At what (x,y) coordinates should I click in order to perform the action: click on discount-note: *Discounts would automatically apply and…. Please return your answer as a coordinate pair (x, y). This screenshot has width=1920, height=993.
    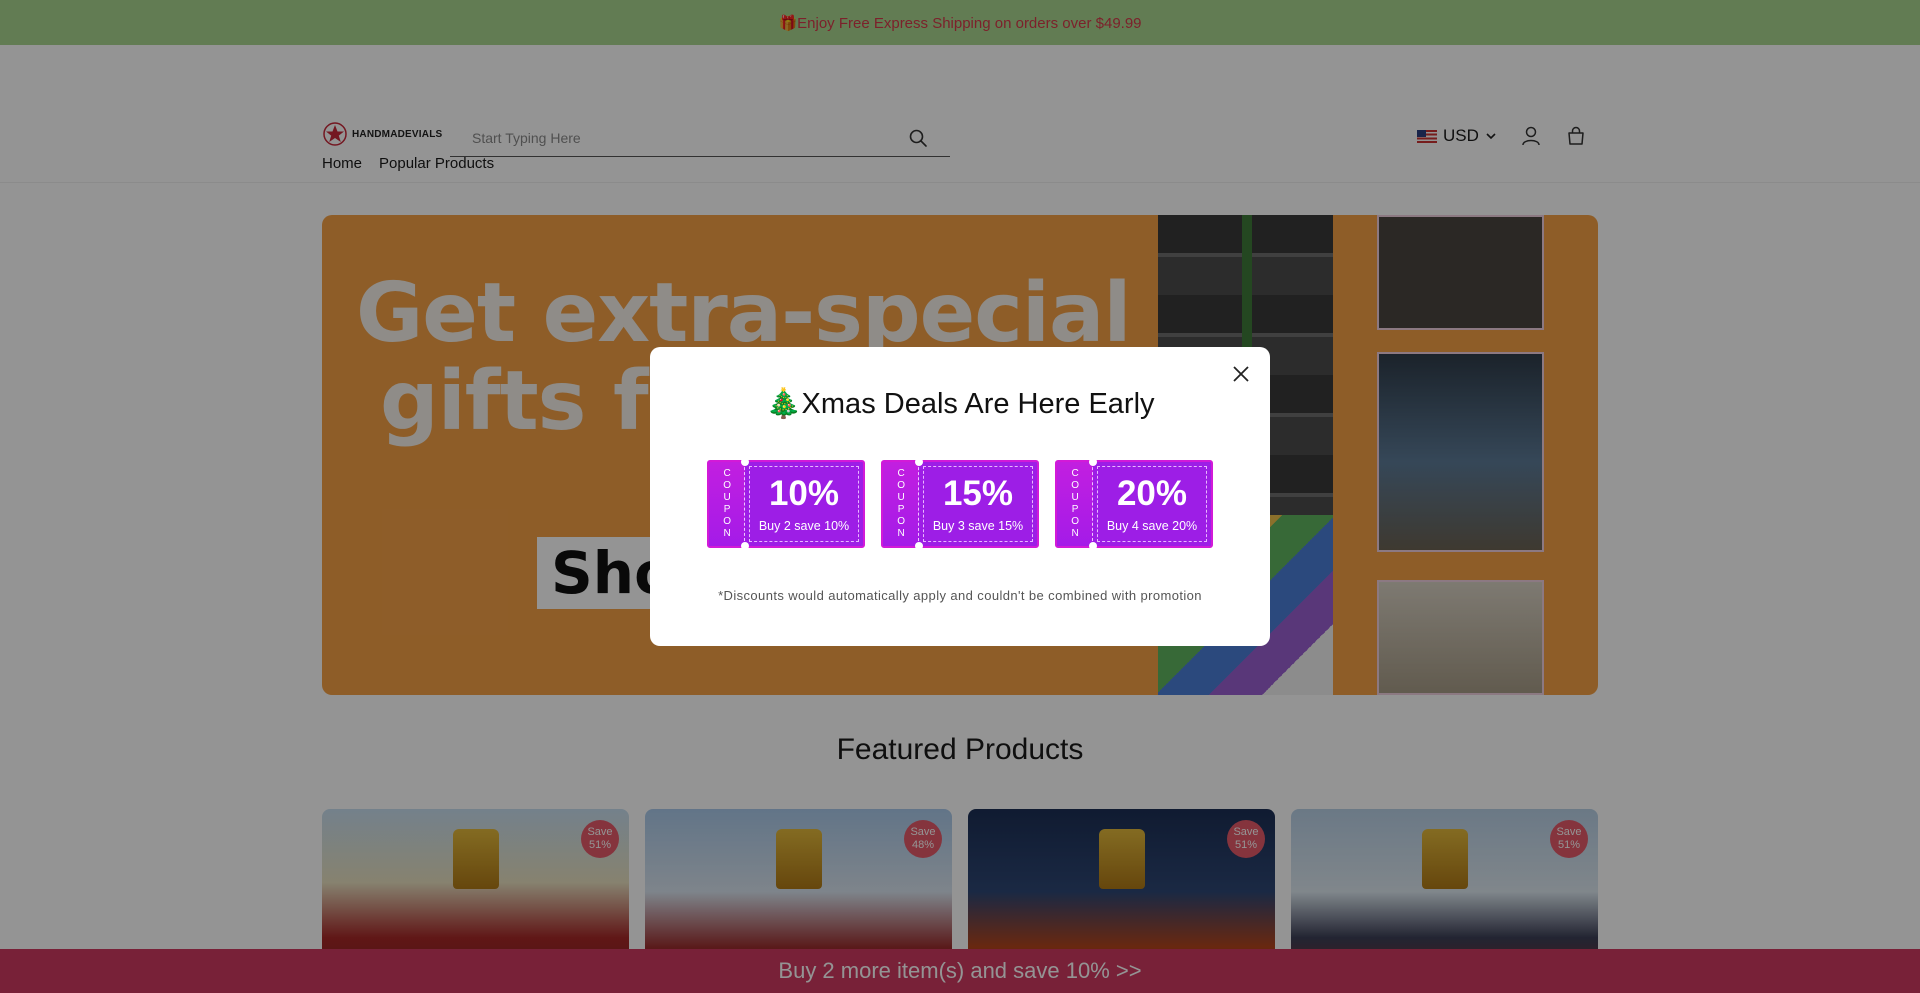
    Looking at the image, I should click on (960, 595).